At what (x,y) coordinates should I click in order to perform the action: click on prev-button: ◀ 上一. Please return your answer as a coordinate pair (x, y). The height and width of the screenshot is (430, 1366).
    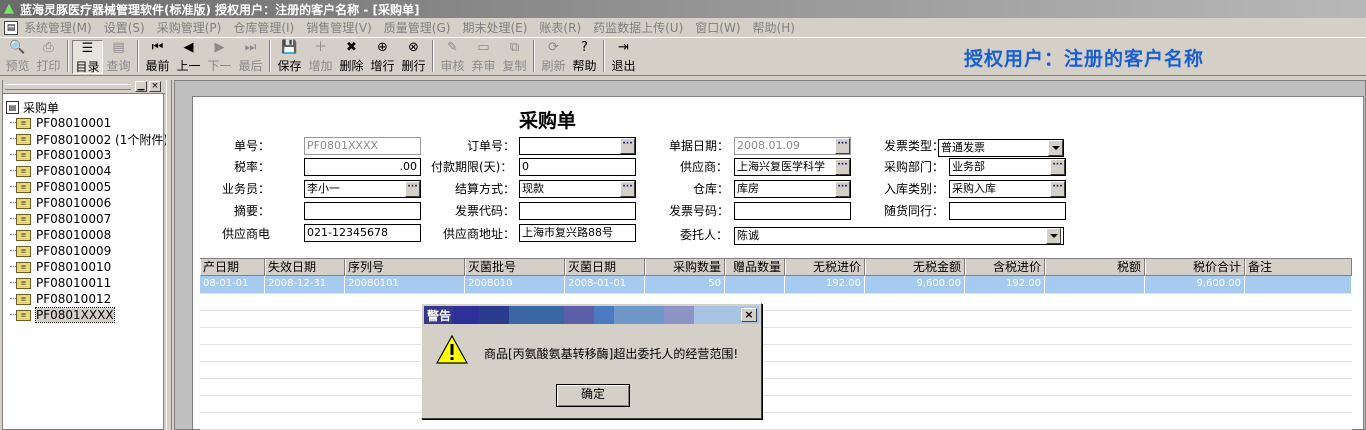
    Looking at the image, I should click on (188, 57).